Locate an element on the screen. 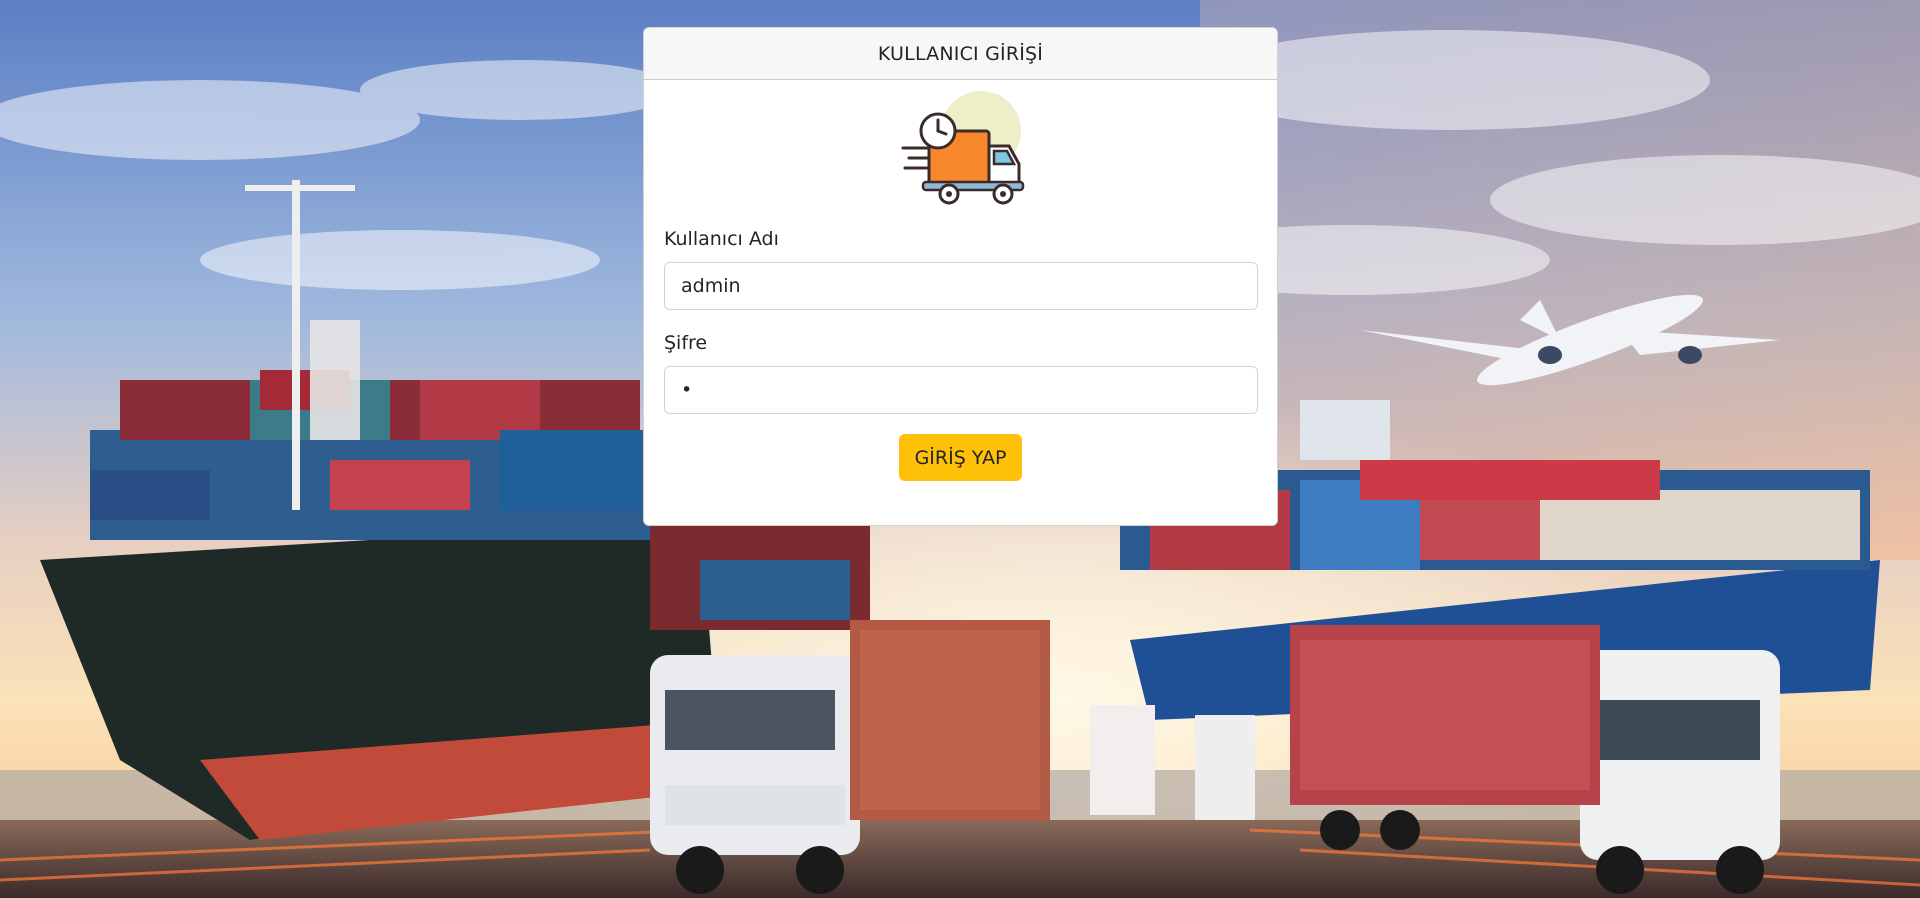  login-title: KULLANICI GİRİŞİ is located at coordinates (960, 53).